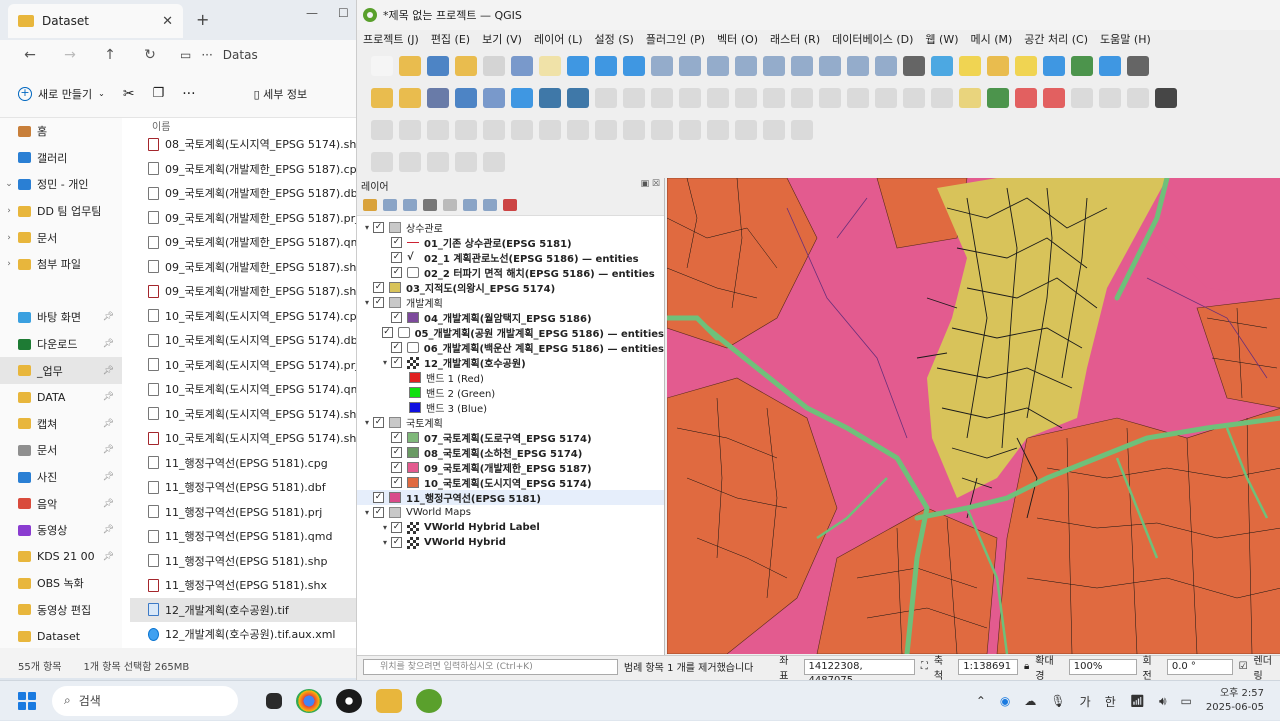 This screenshot has width=1280, height=721. I want to click on file-list-item: 09_국토계획(개발제한_EPSG 5187).shp, so click(243, 267).